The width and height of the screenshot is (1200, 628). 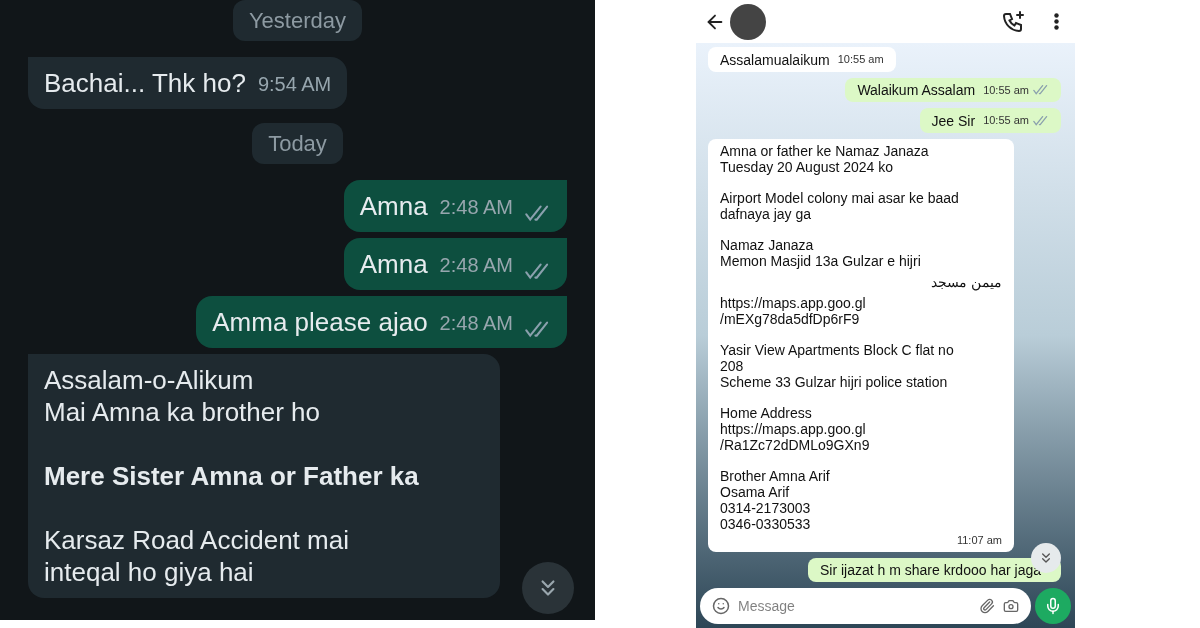 I want to click on emoji-icon, so click(x=721, y=606).